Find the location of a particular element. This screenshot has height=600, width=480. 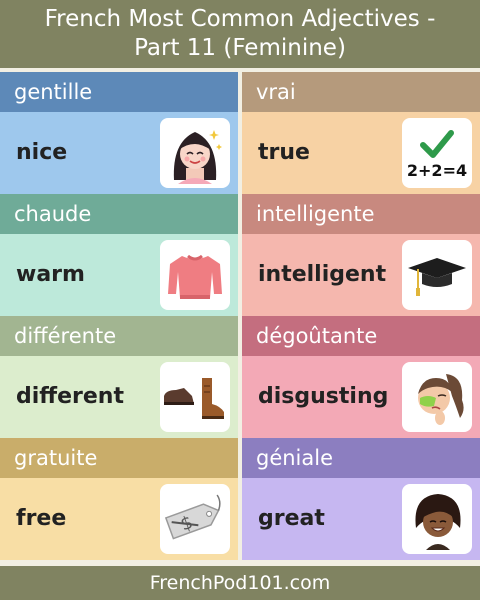

checkmark-equation-icon: 2+2=4 is located at coordinates (437, 153).